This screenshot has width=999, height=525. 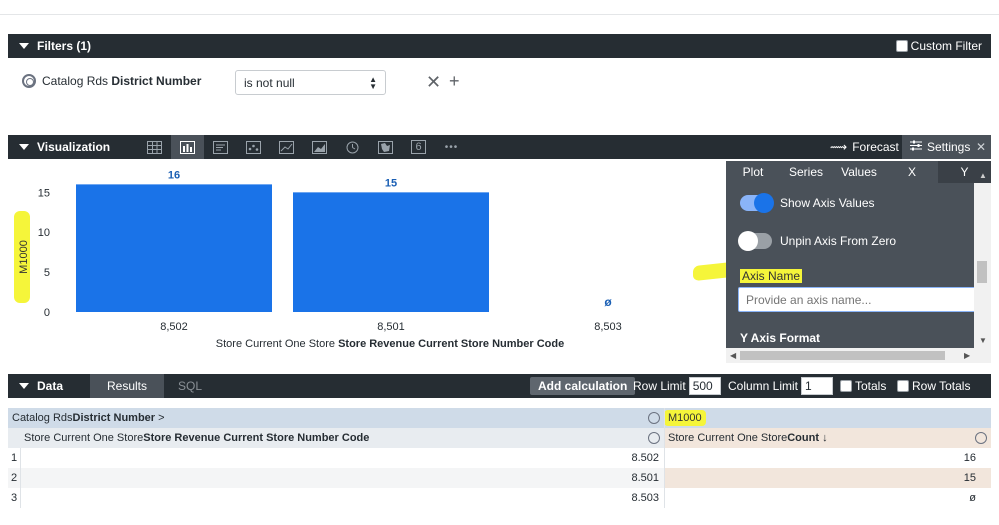 What do you see at coordinates (757, 203) in the screenshot?
I see `show-axis-values-toggle` at bounding box center [757, 203].